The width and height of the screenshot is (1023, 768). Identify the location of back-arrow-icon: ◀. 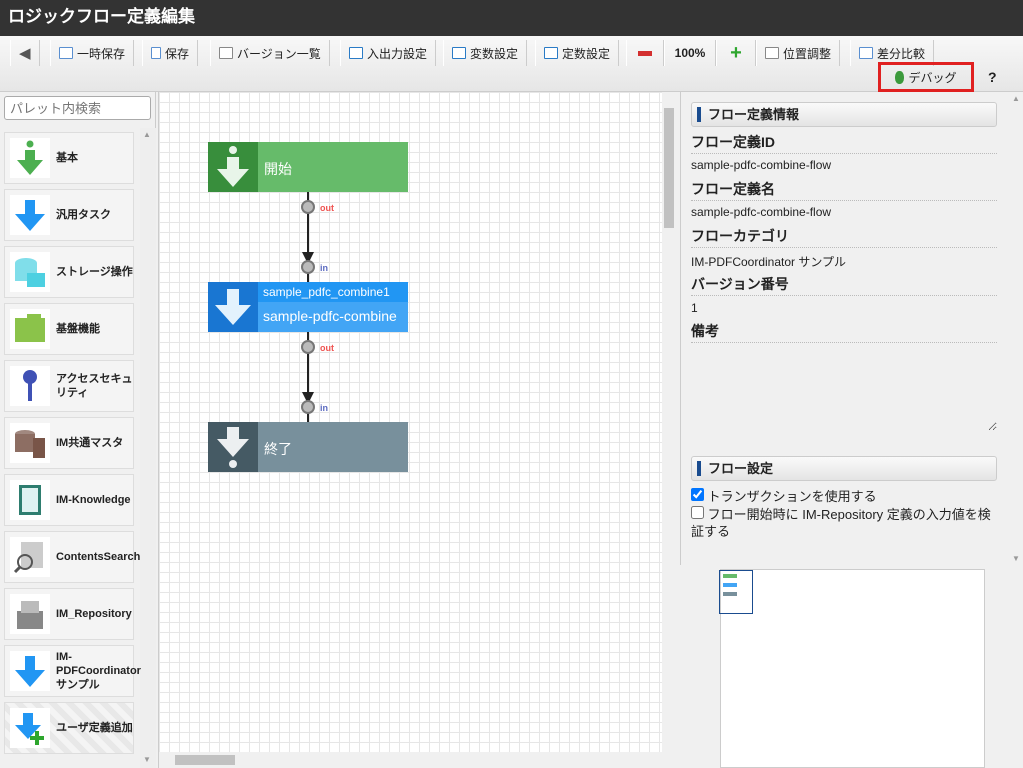
(25, 53).